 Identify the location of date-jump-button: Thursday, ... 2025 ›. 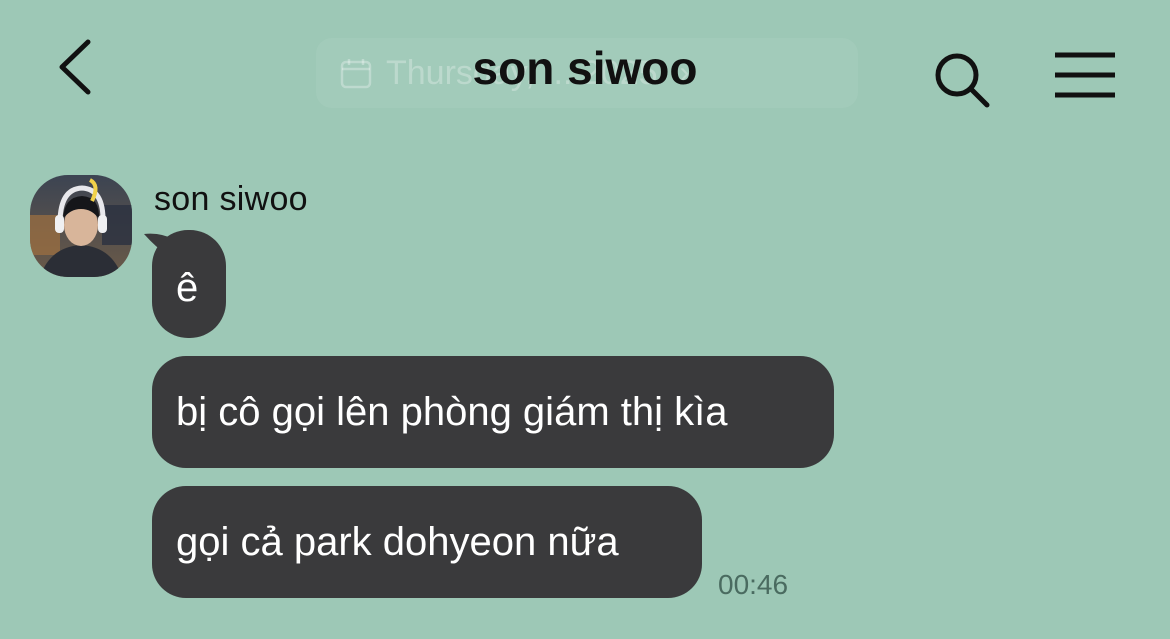
(587, 73).